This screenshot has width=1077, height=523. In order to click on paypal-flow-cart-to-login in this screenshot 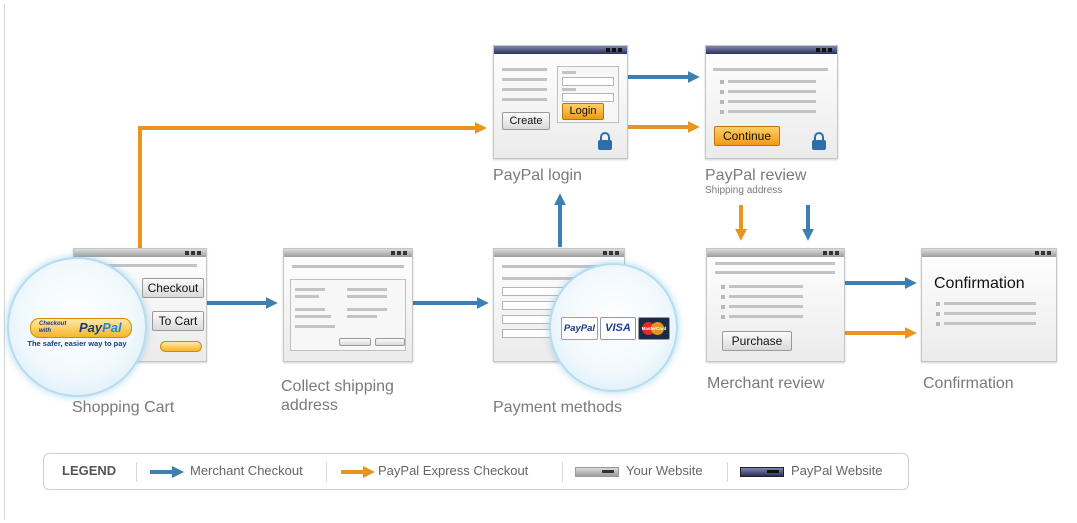, I will do `click(312, 185)`.